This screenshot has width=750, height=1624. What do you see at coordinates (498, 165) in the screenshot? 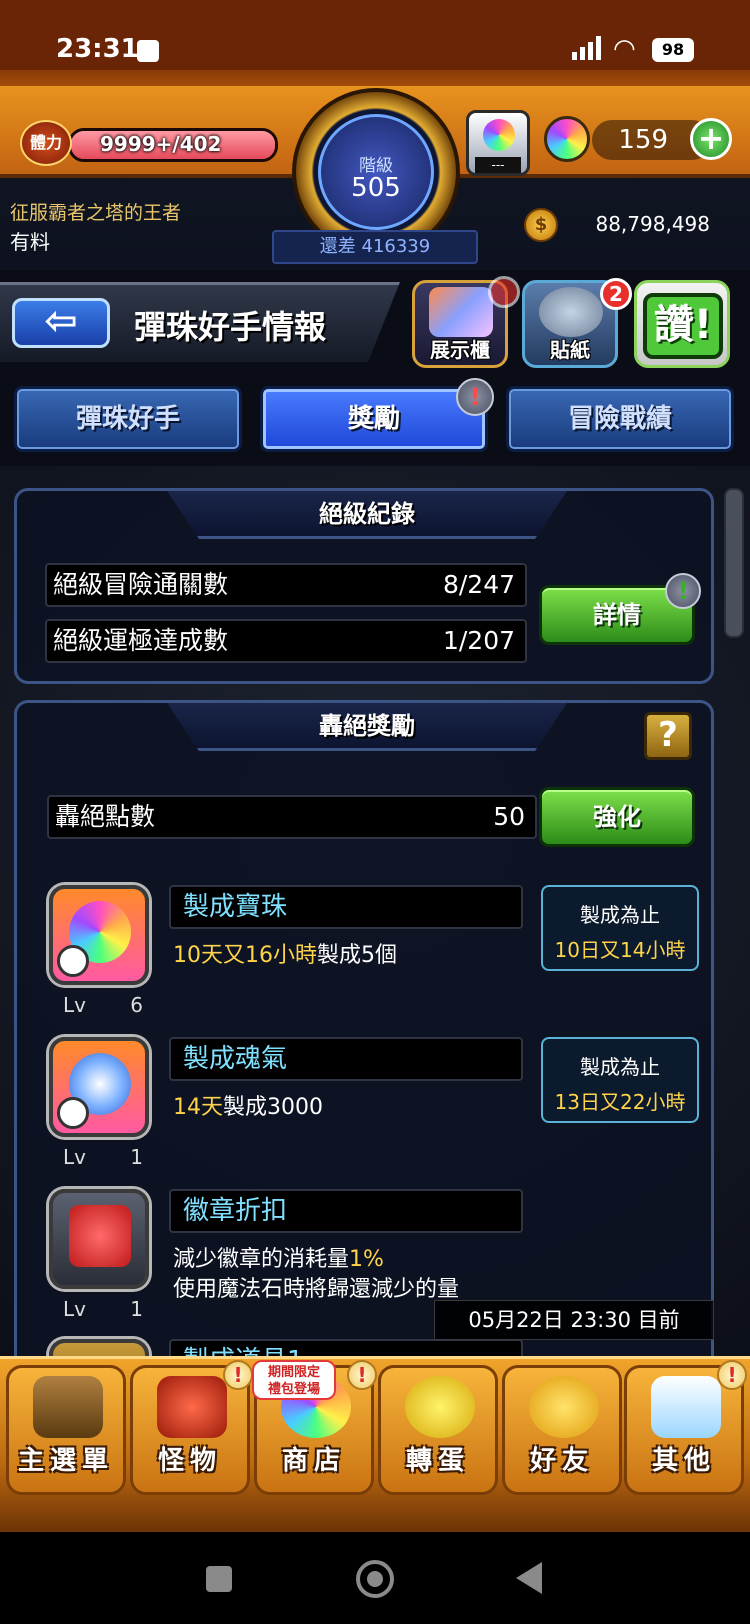
I see `orb-machine-label: ---` at bounding box center [498, 165].